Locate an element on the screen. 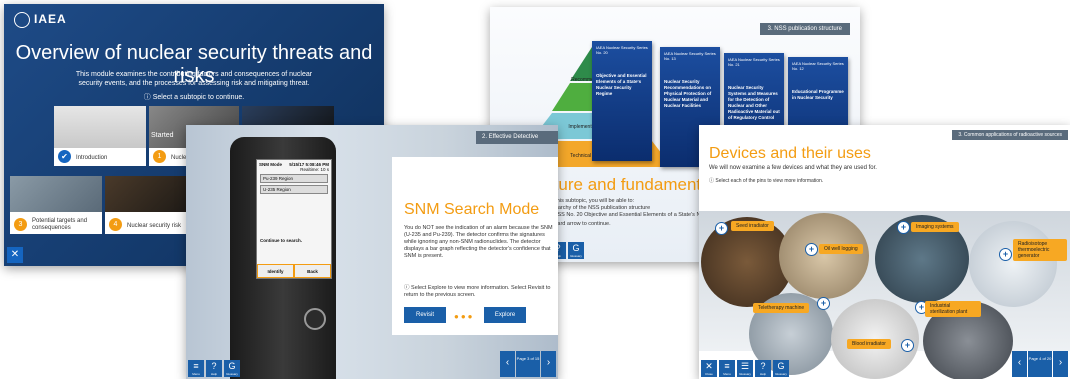 The width and height of the screenshot is (1070, 379). tile-number-badge: 1 is located at coordinates (159, 156).